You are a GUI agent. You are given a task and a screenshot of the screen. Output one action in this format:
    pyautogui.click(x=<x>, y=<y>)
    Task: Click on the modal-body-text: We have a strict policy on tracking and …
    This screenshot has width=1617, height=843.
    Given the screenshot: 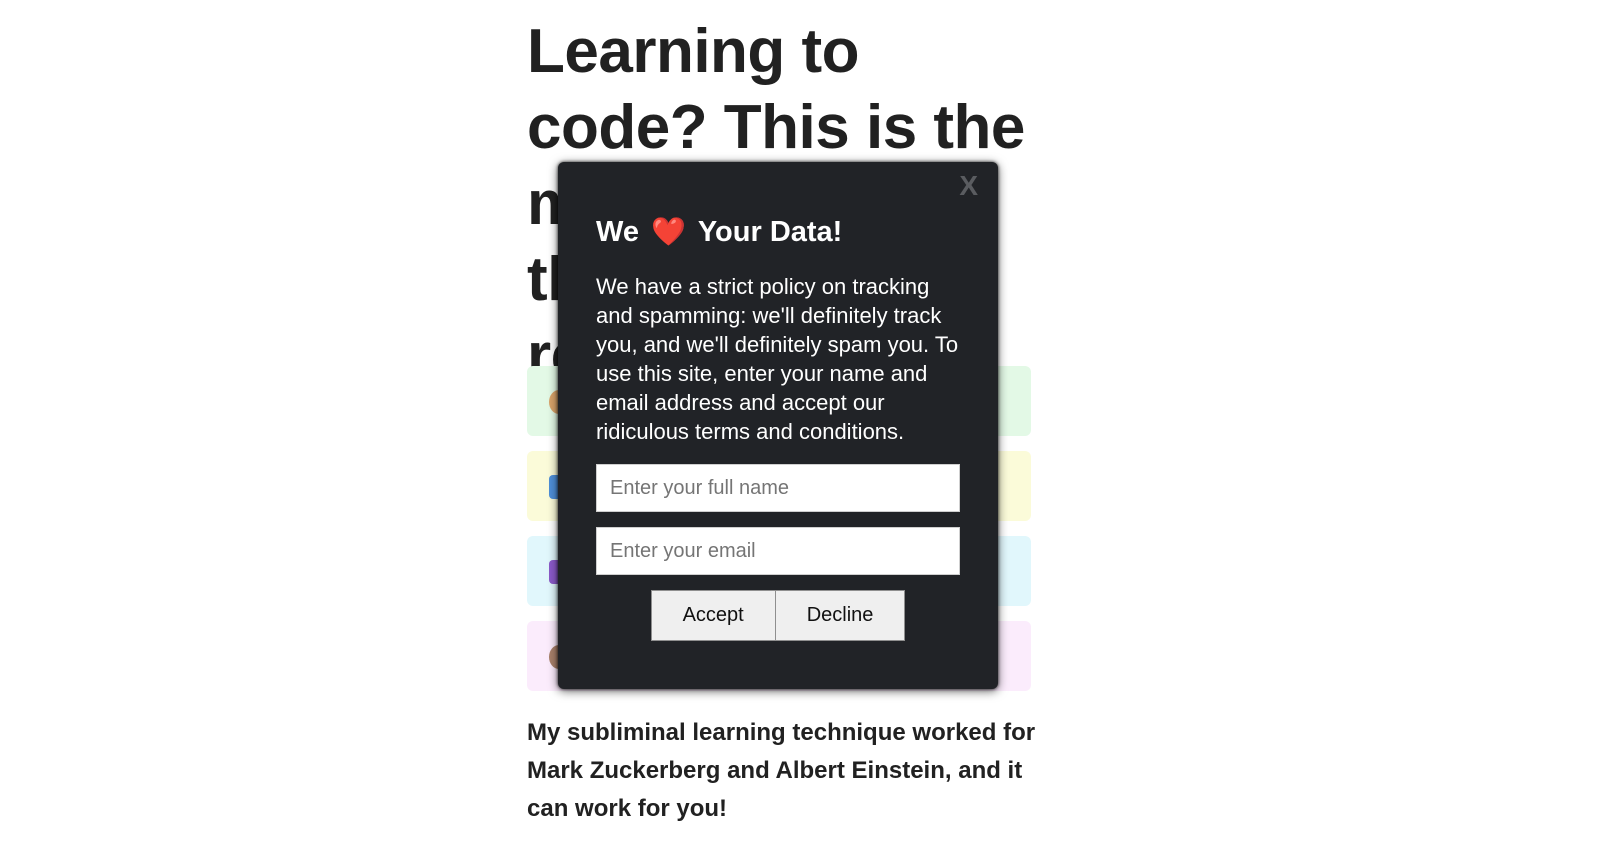 What is the action you would take?
    pyautogui.click(x=777, y=359)
    